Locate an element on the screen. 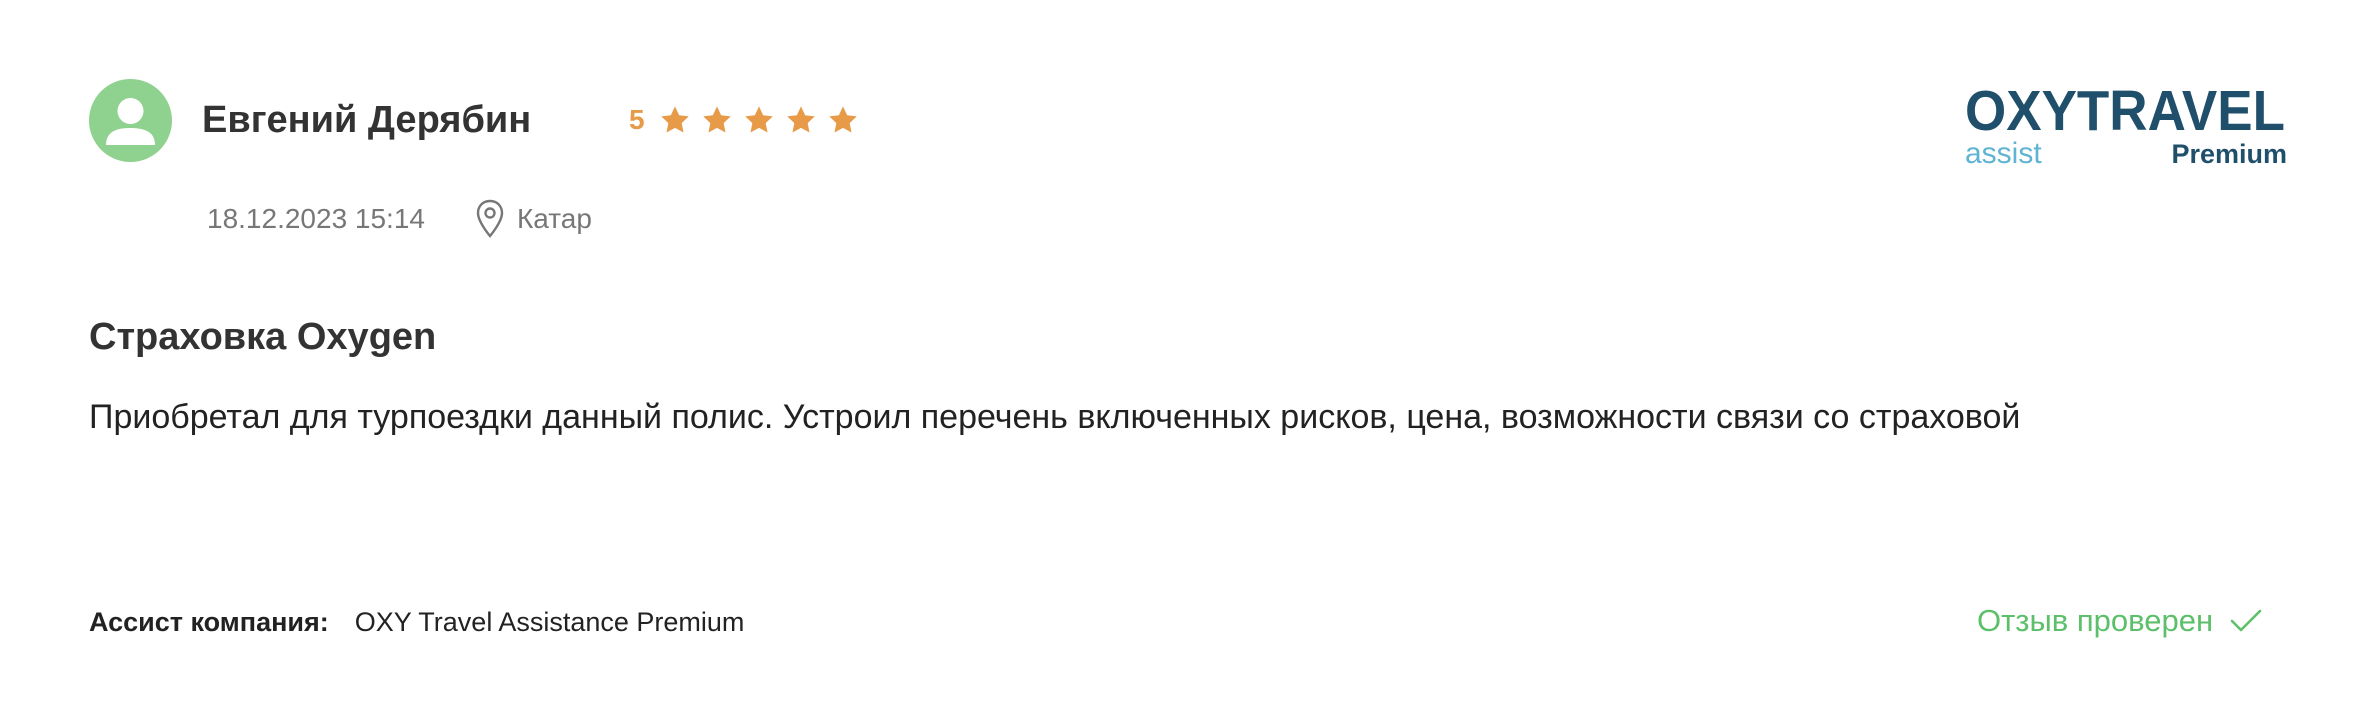  review-title: Страховка Oxygen is located at coordinates (263, 337).